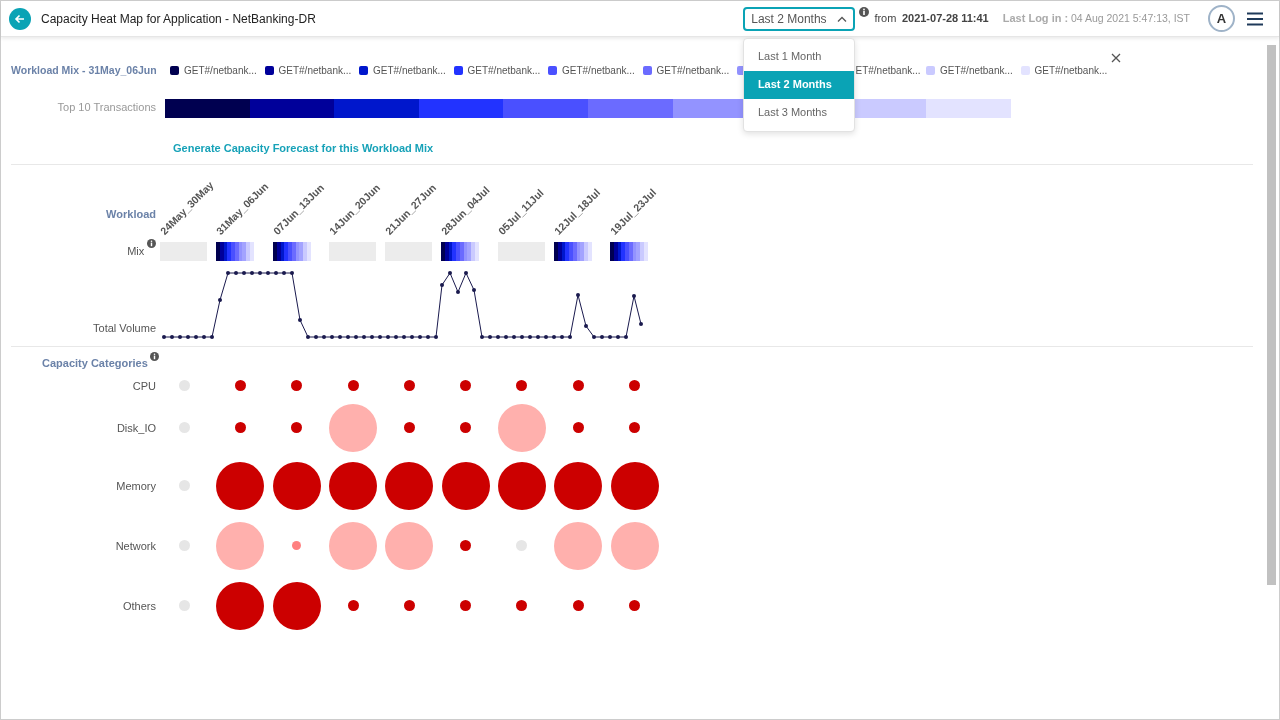  What do you see at coordinates (1271, 315) in the screenshot?
I see `scrollbar-thumb` at bounding box center [1271, 315].